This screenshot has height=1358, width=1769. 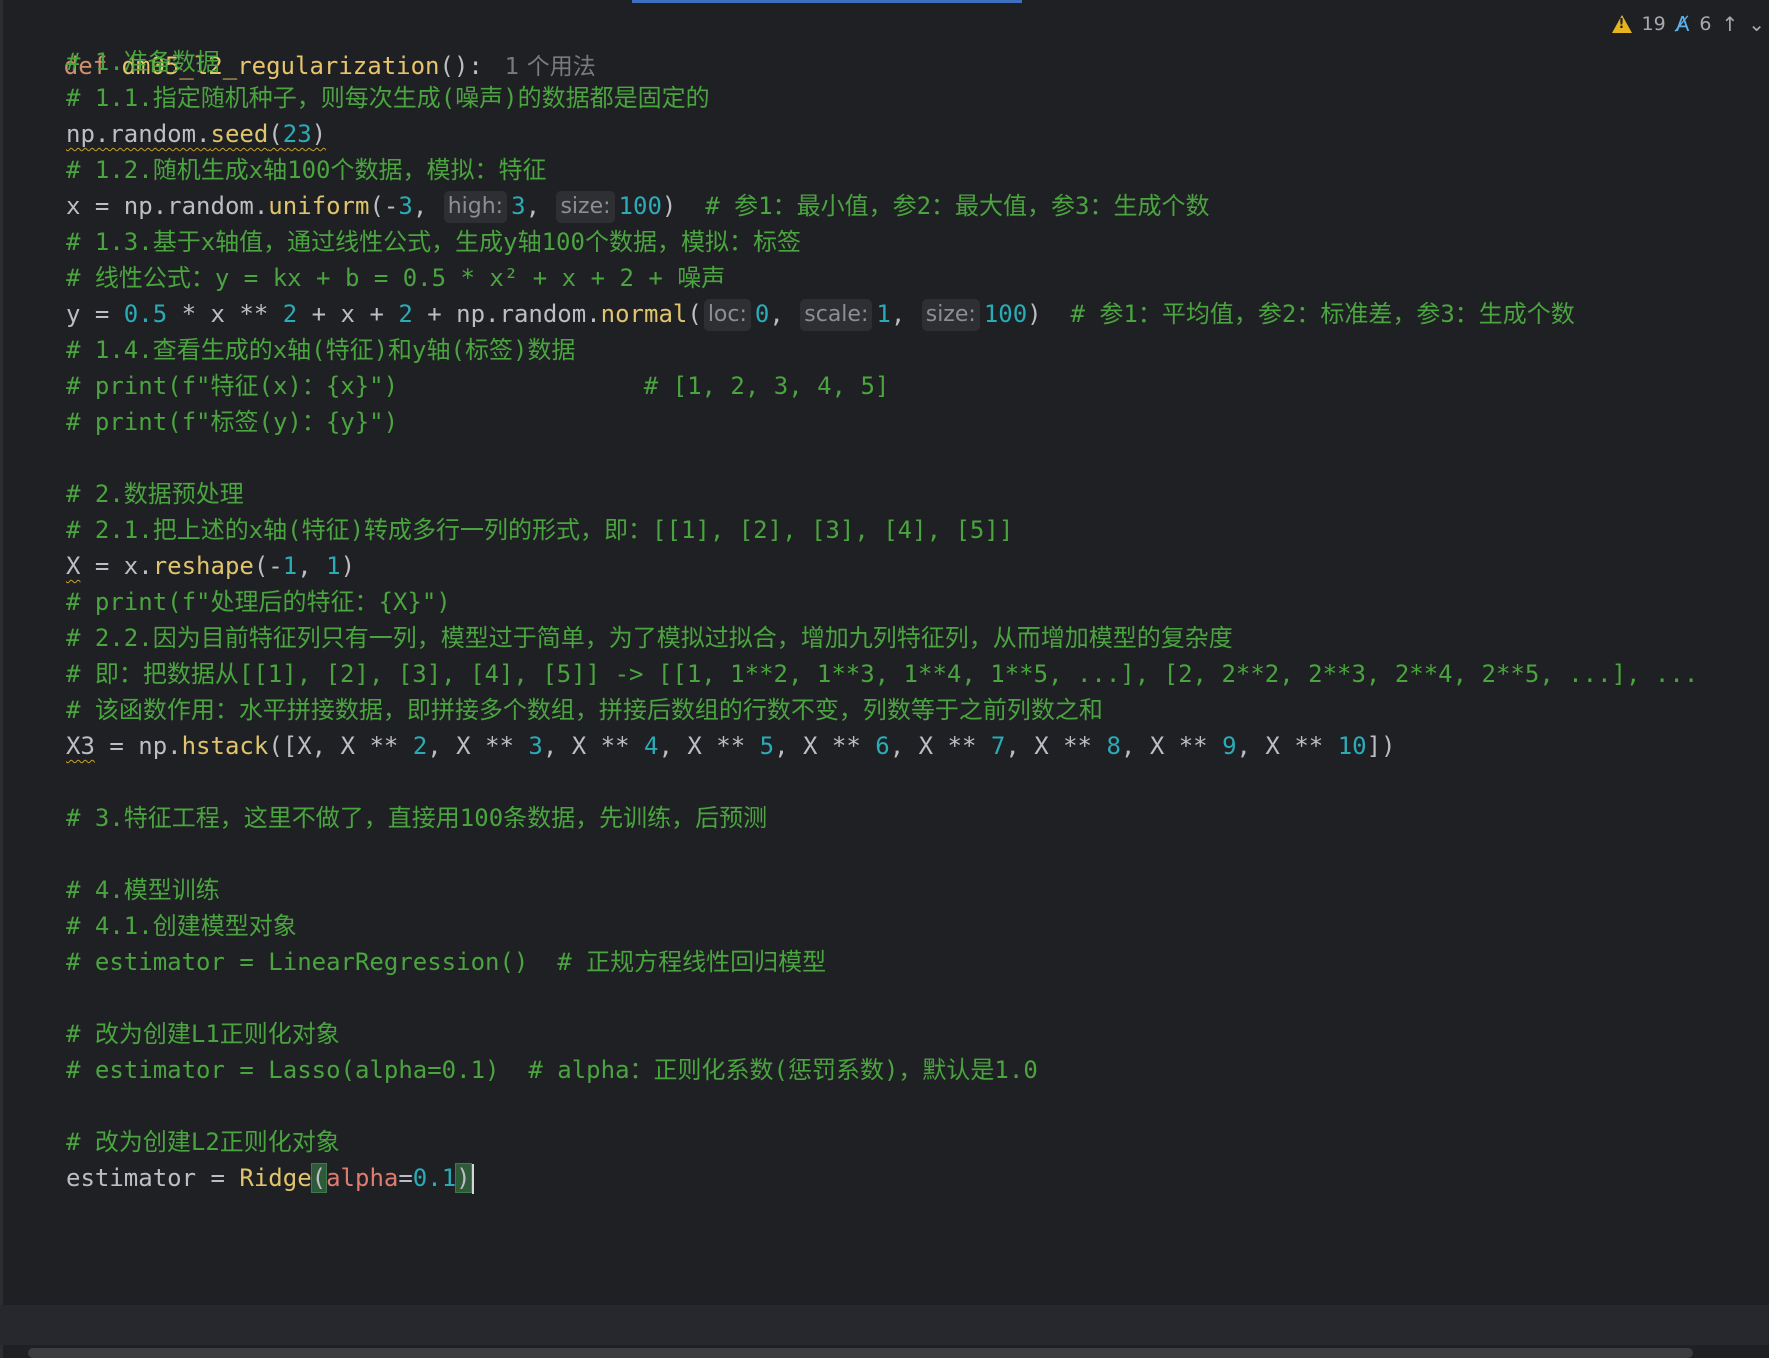 I want to click on code-text: ]), so click(x=1381, y=746).